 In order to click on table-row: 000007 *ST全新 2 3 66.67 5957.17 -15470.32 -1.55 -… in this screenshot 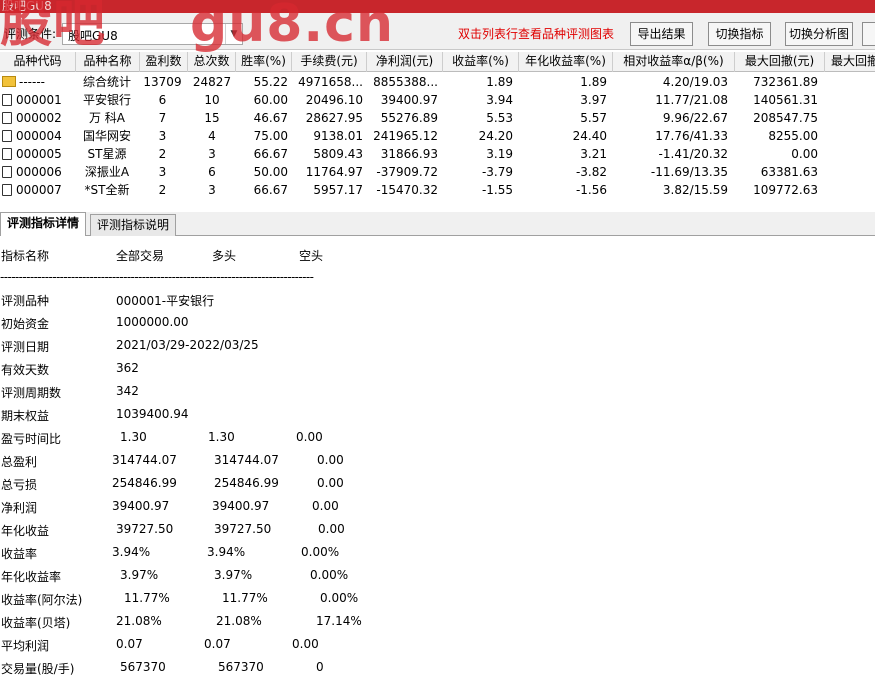, I will do `click(437, 191)`.